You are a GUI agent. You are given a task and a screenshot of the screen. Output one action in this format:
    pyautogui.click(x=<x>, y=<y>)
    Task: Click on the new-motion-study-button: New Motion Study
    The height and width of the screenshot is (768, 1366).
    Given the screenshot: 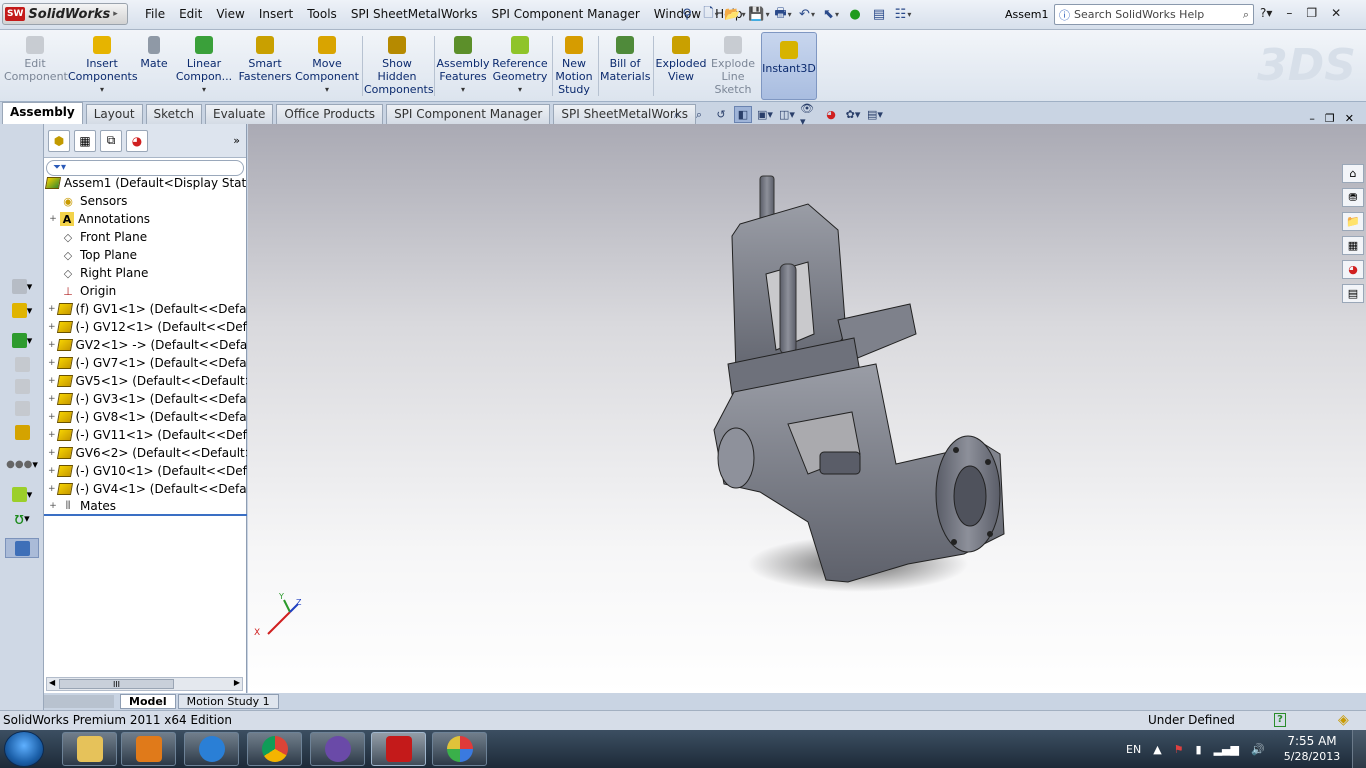 What is the action you would take?
    pyautogui.click(x=574, y=67)
    